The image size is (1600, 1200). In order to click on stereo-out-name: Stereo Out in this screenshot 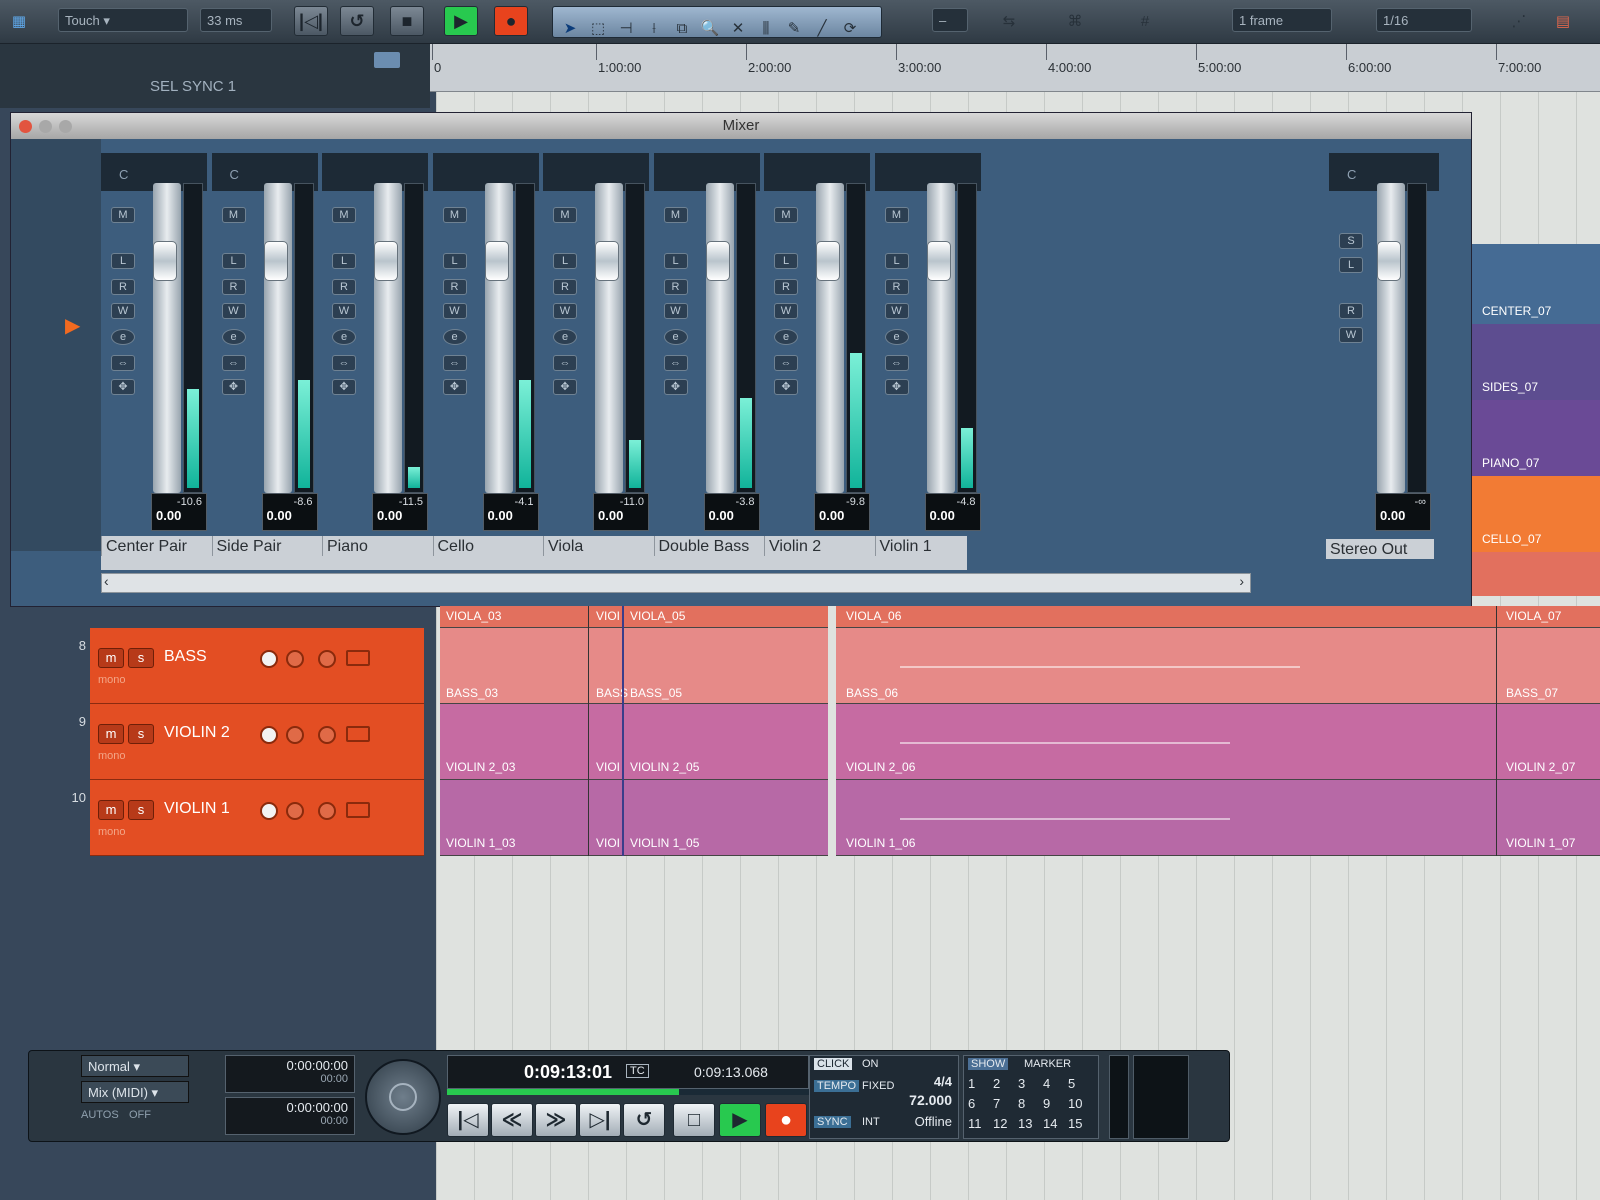, I will do `click(1380, 549)`.